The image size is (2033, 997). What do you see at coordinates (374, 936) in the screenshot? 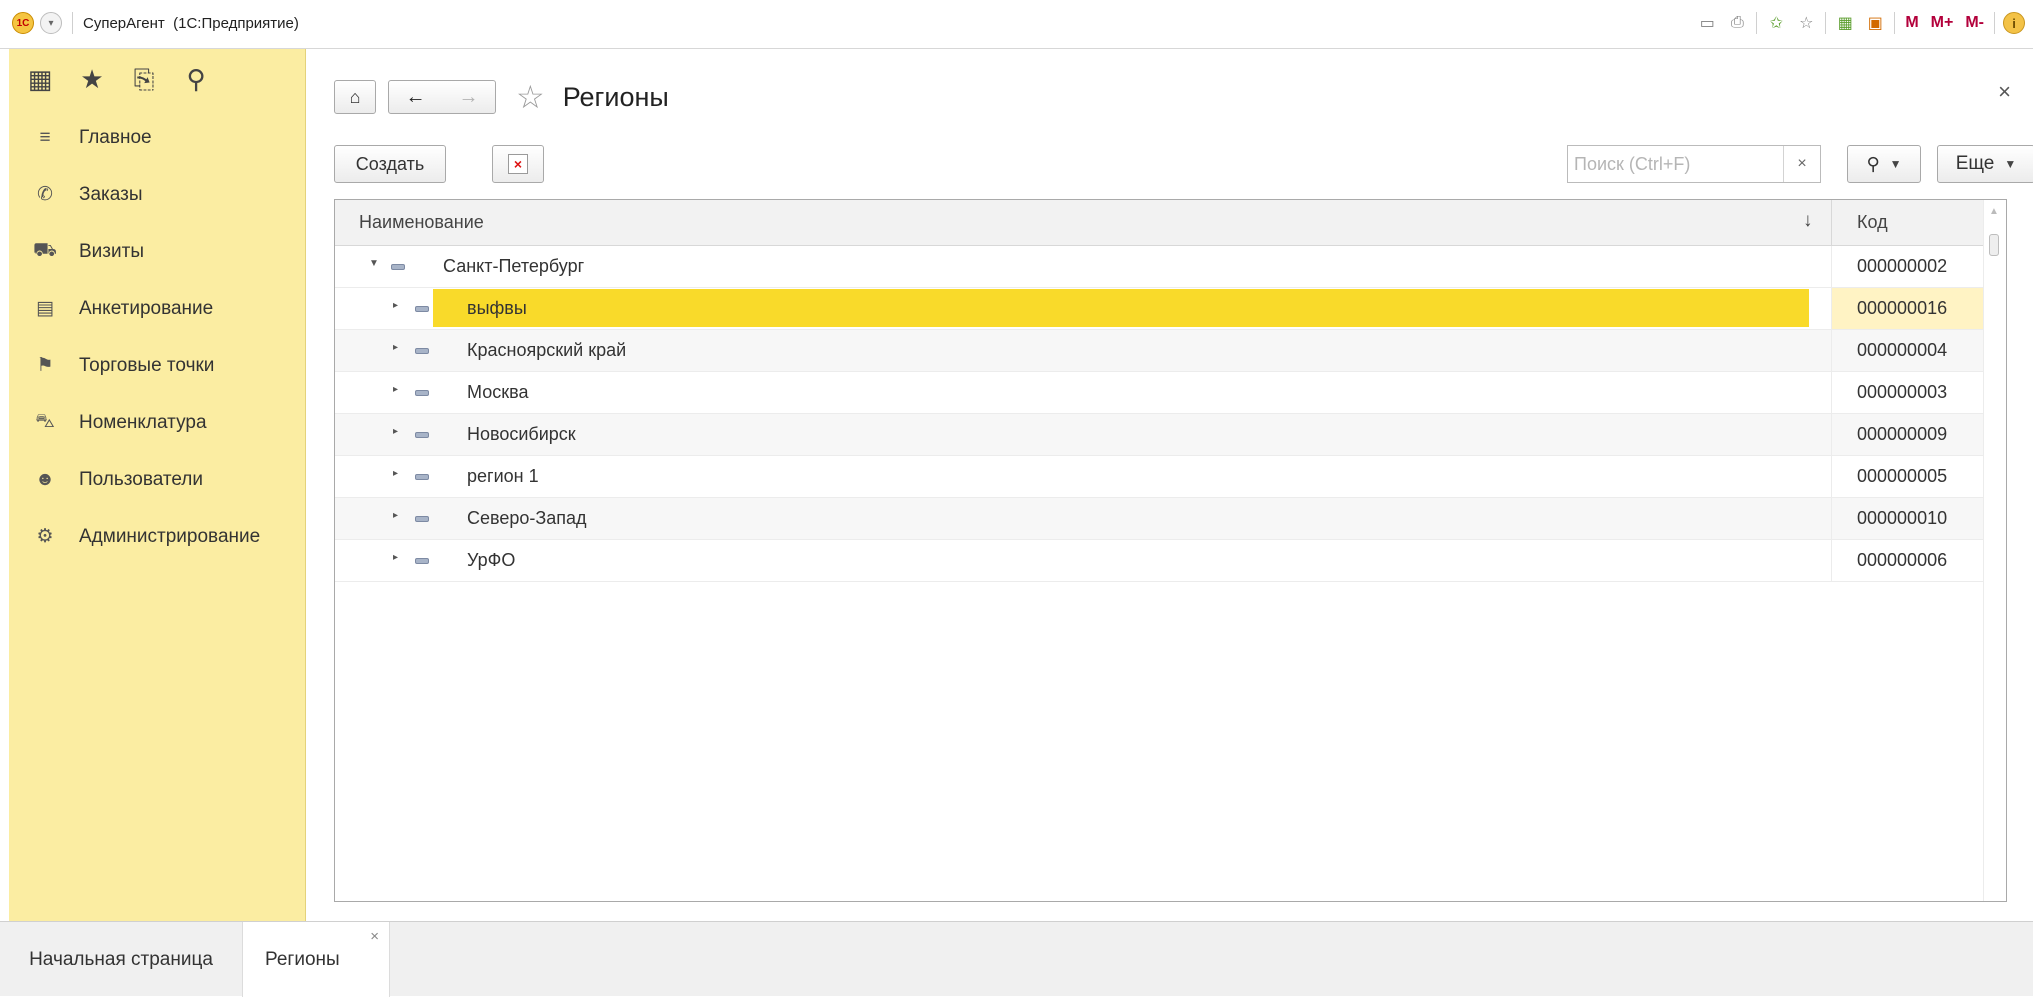
I see `close-tab-icon: ×` at bounding box center [374, 936].